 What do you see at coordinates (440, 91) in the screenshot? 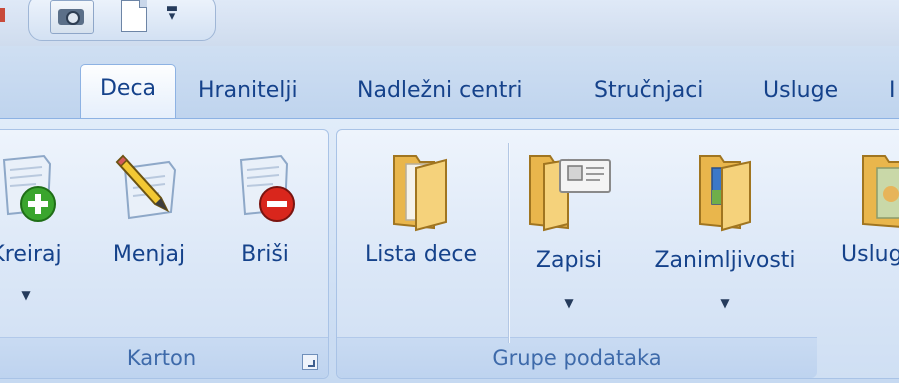
I see `tab-nadlezni-centri: Nadležni centri` at bounding box center [440, 91].